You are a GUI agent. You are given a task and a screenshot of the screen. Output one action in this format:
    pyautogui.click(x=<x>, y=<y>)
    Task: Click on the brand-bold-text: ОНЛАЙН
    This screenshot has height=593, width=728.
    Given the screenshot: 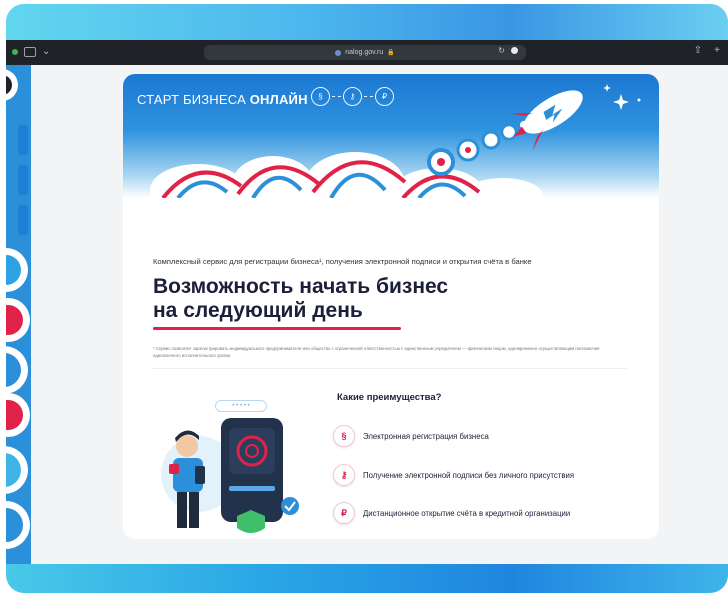 What is the action you would take?
    pyautogui.click(x=278, y=99)
    